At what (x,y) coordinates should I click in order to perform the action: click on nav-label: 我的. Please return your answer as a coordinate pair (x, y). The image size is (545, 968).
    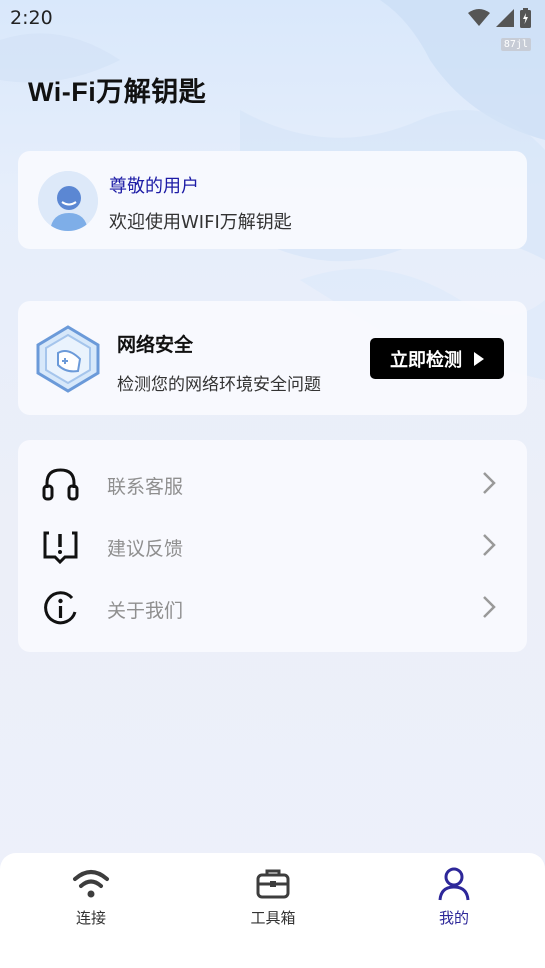
    Looking at the image, I should click on (453, 918).